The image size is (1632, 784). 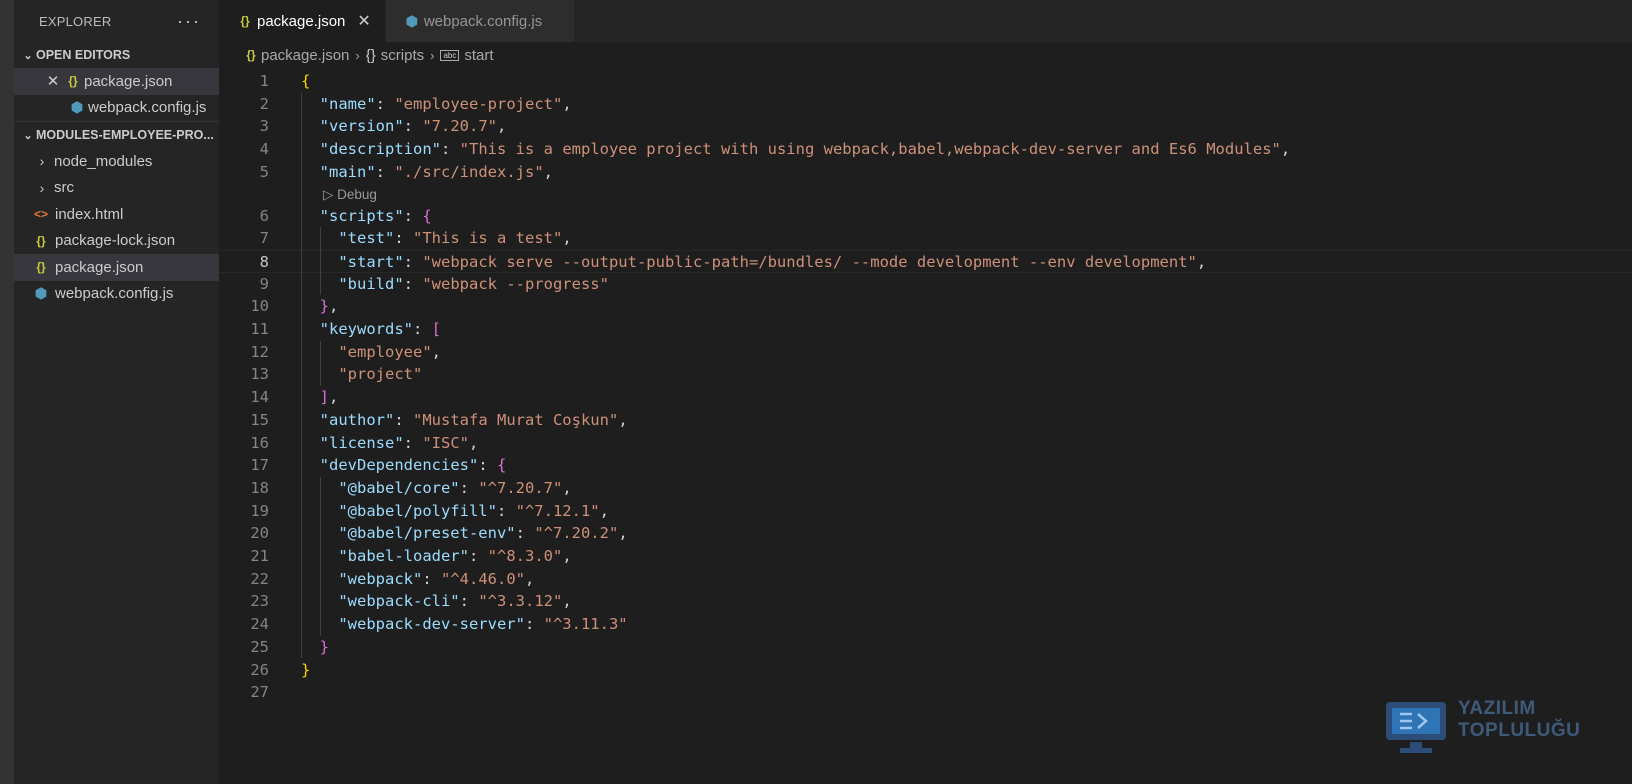 I want to click on tree-item-package-json: {} package.json, so click(x=116, y=267).